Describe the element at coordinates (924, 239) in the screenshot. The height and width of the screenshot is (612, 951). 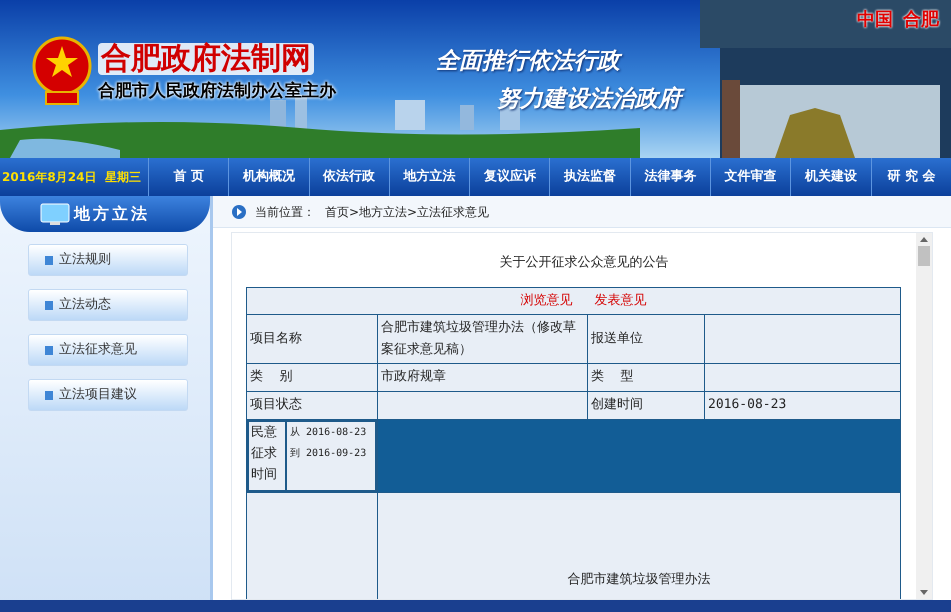
I see `scroll-up-icon` at that location.